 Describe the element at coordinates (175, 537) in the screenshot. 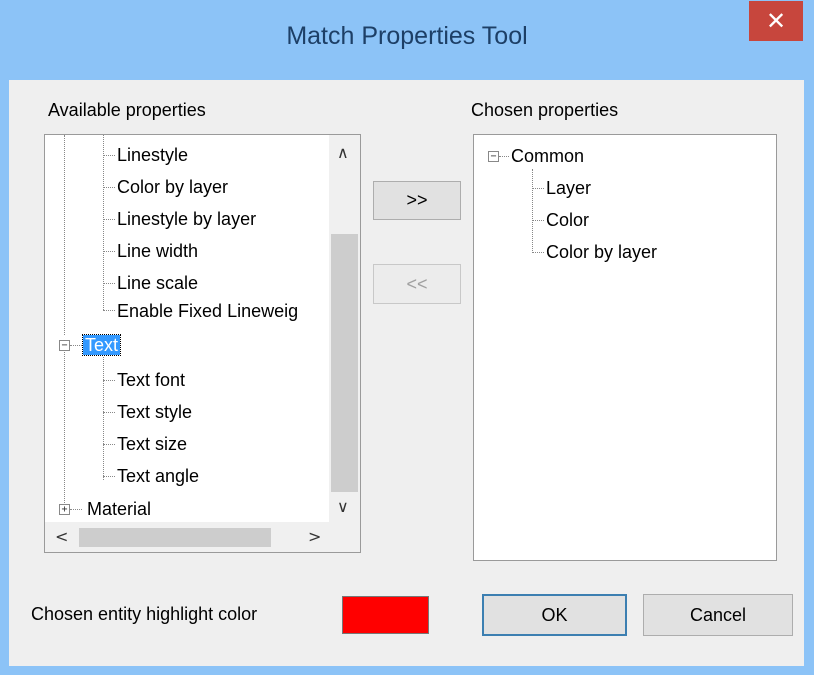

I see `horizontal-scroll-thumb` at that location.